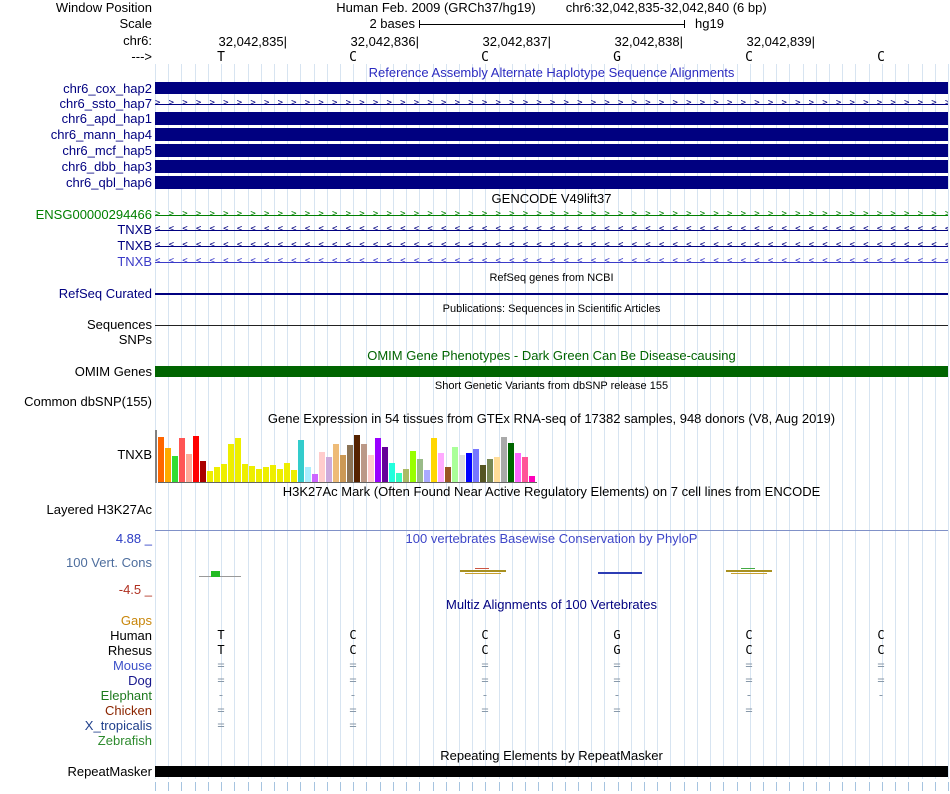  I want to click on gtex-chart, so click(551, 455).